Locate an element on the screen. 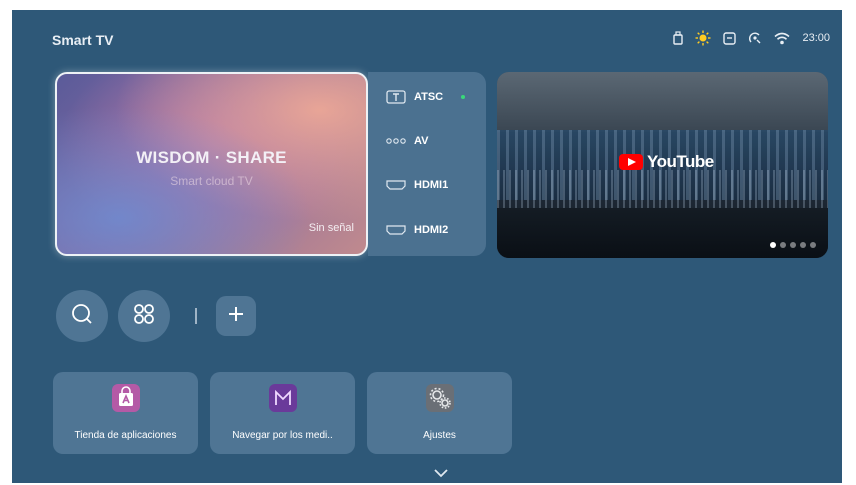  source-label: HDMI1 is located at coordinates (431, 185).